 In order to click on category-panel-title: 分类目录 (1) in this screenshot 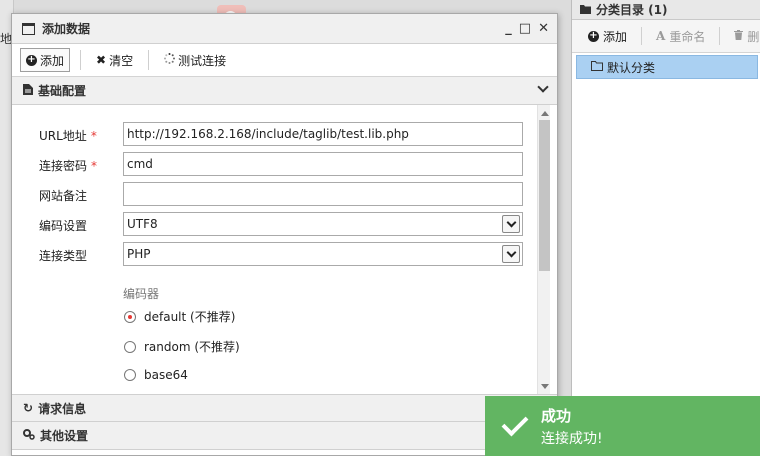, I will do `click(632, 10)`.